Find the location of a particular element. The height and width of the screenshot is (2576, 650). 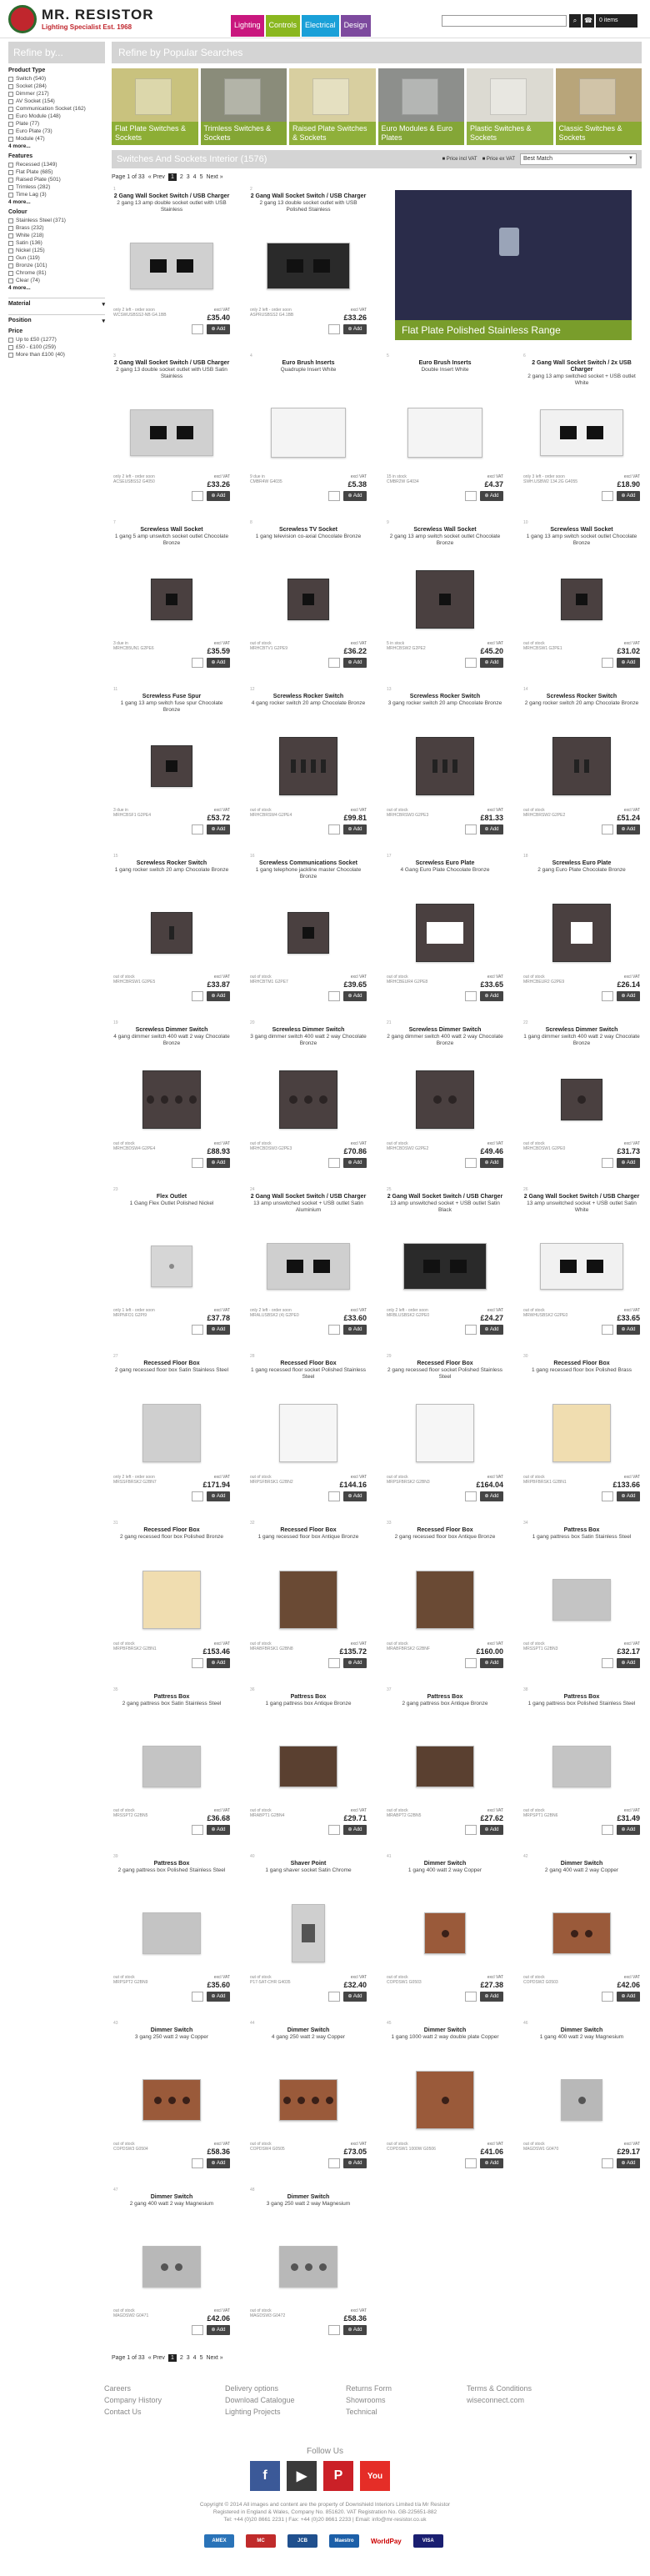

page-link: 1 is located at coordinates (172, 177).